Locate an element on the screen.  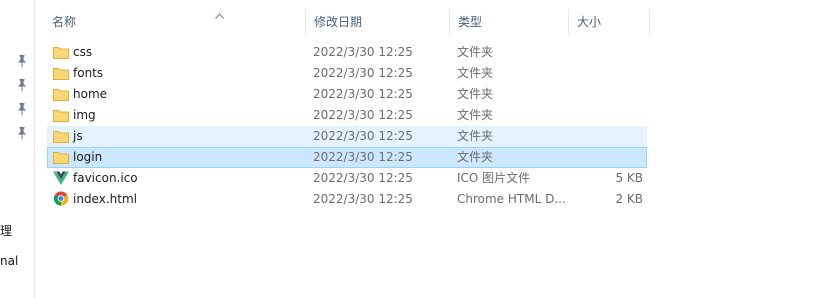
file-row-selected: login 2022/3/30 12:25 文件夹 is located at coordinates (347, 157).